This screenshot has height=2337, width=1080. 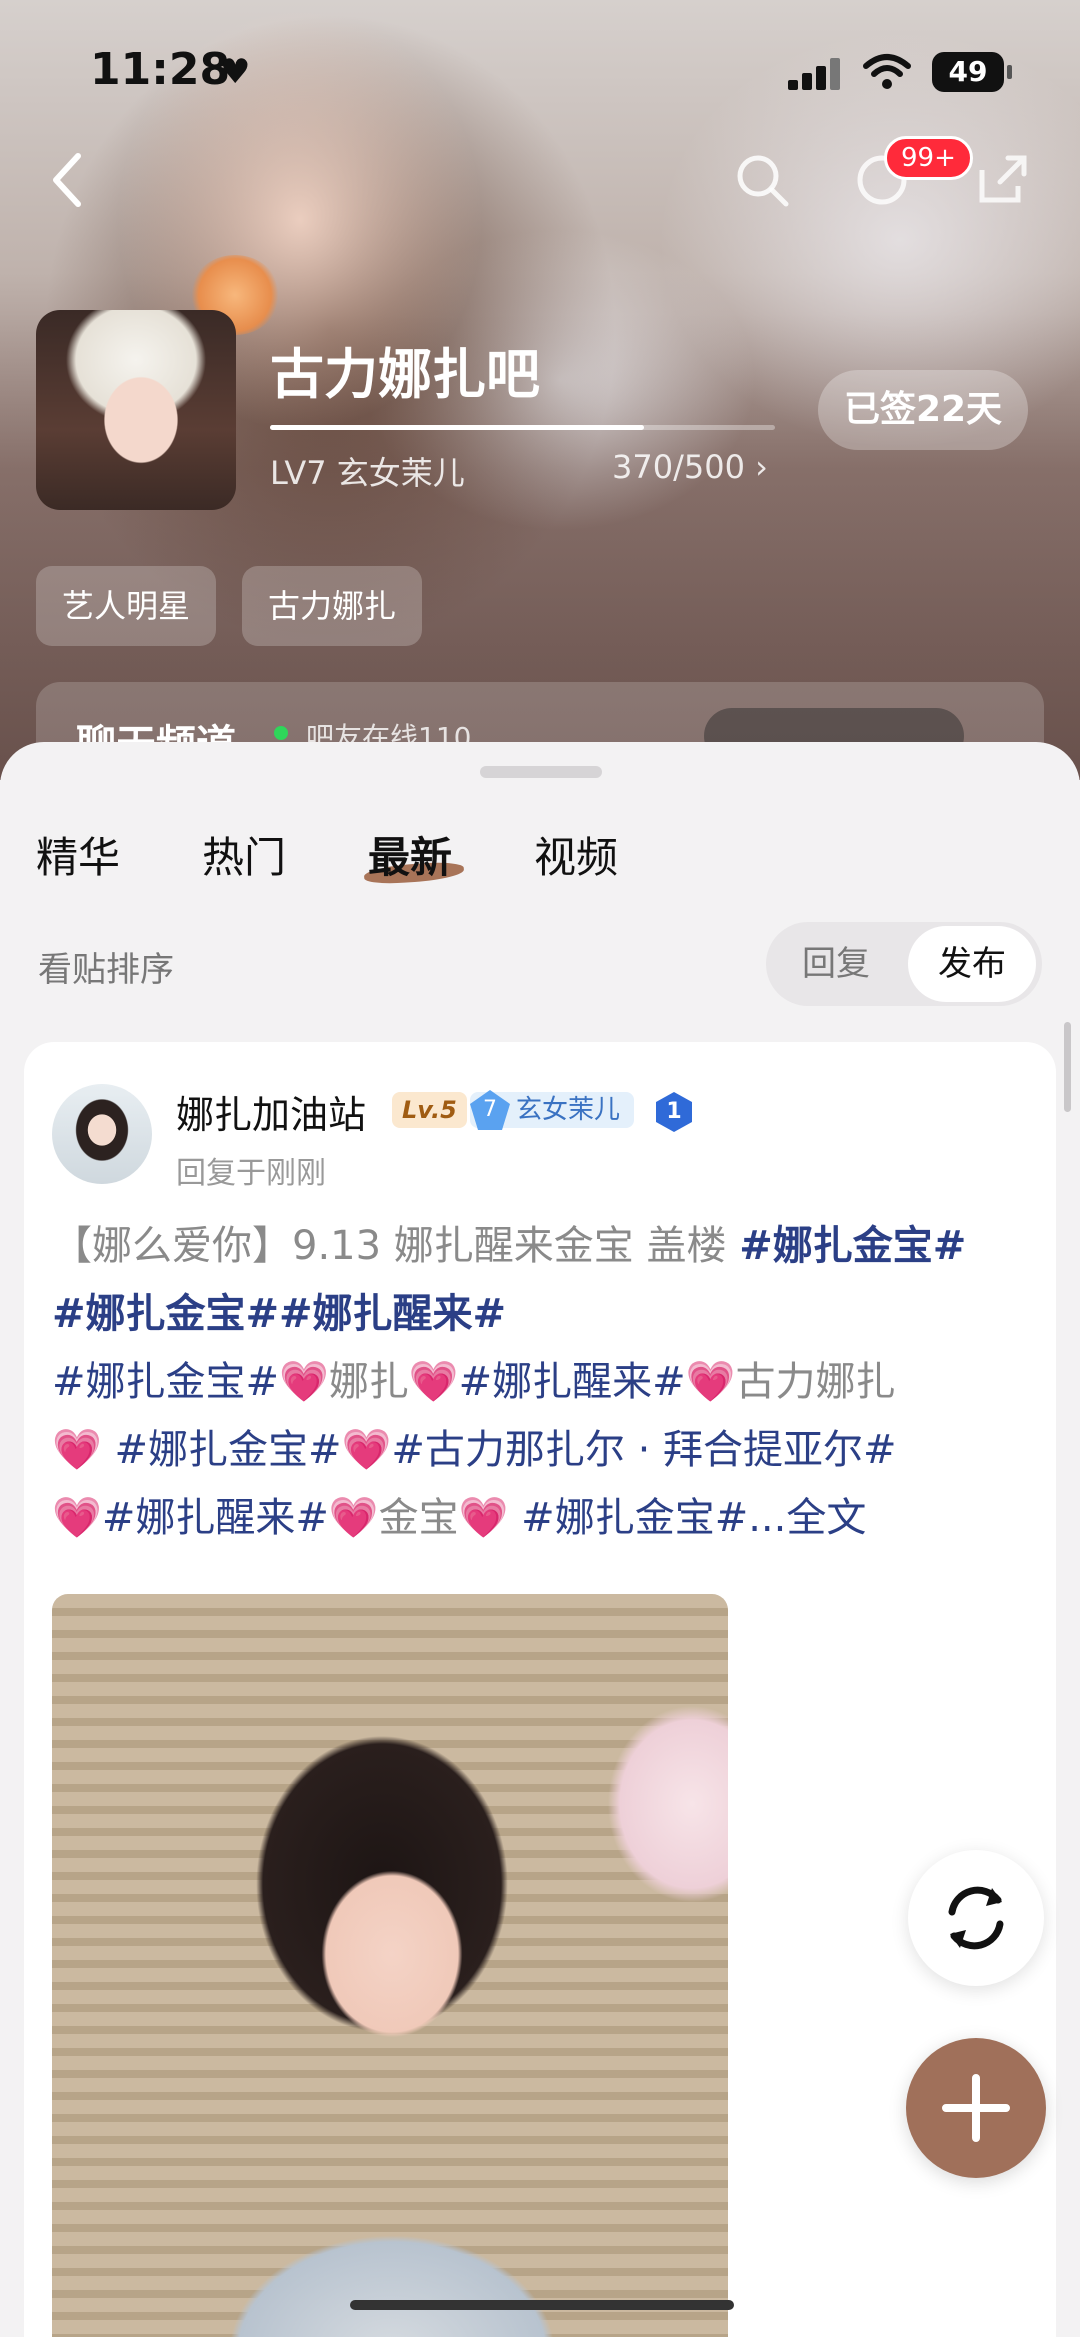 What do you see at coordinates (396, 1246) in the screenshot?
I see `post-title-text: 【娜么爱你】9.13 娜扎醒来金宝 盖楼` at bounding box center [396, 1246].